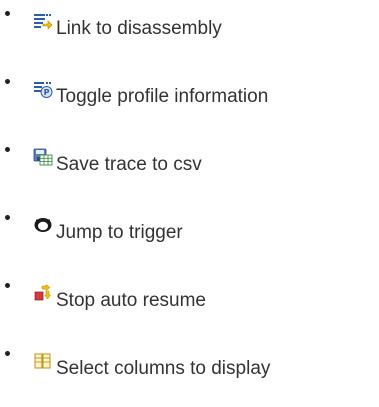  Describe the element at coordinates (43, 89) in the screenshot. I see `toggle-profile-icon: P` at that location.